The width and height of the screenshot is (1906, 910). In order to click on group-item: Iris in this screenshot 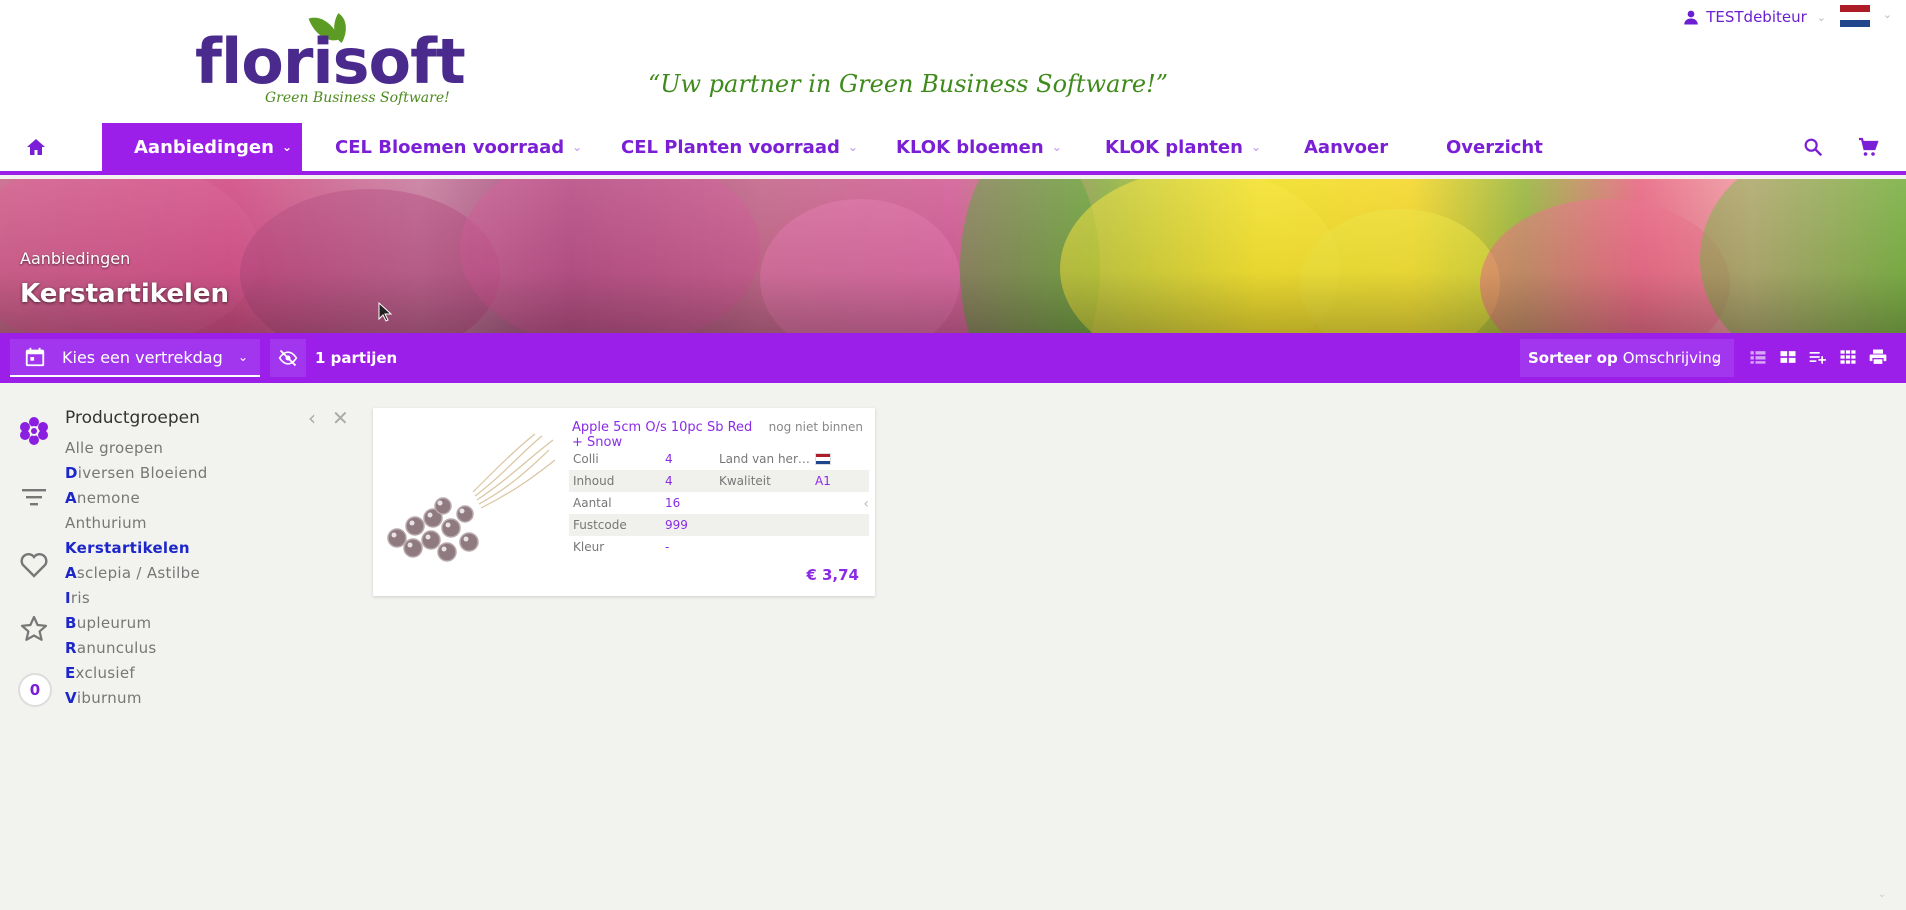, I will do `click(175, 598)`.